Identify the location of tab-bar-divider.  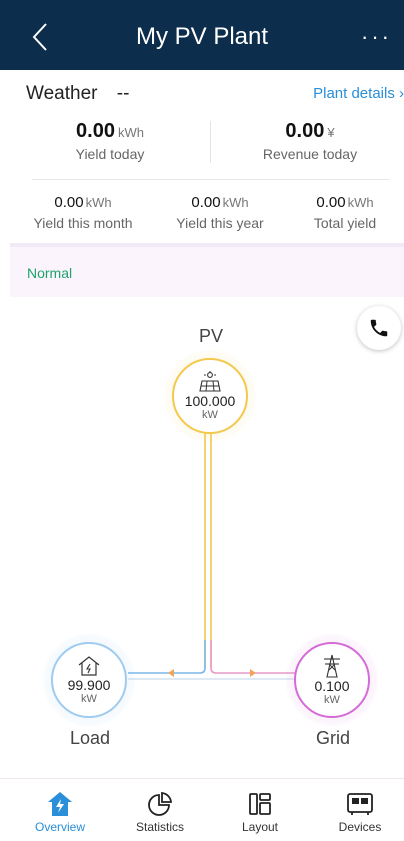
(202, 778).